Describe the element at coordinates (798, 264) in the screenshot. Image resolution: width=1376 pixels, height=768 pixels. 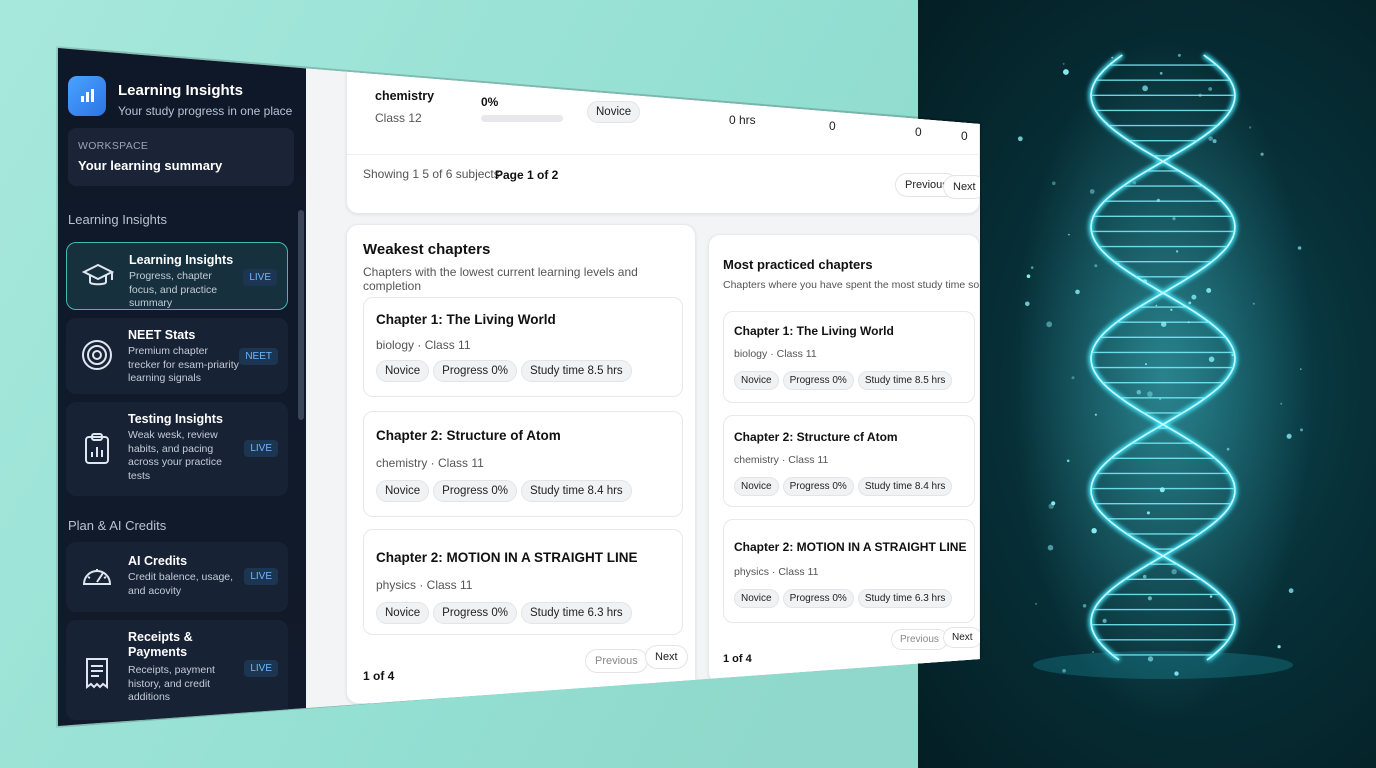
I see `panel-title: Most practiced chapters` at that location.